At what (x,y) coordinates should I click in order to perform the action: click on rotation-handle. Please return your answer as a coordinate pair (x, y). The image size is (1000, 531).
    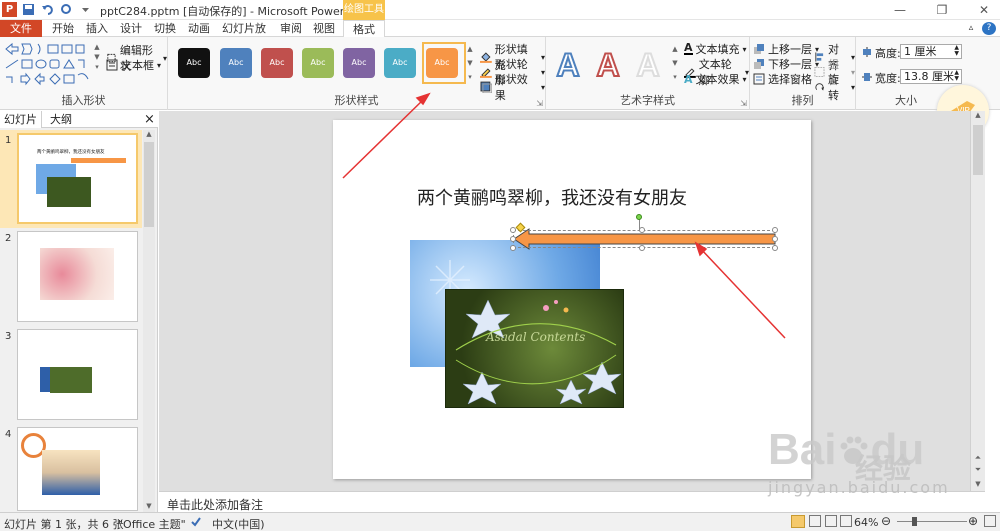
    Looking at the image, I should click on (639, 217).